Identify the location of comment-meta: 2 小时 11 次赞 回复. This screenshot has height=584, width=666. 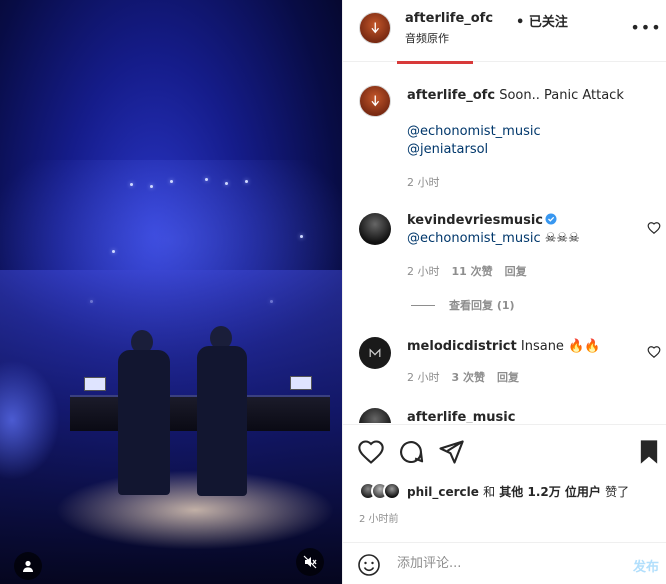
(467, 271).